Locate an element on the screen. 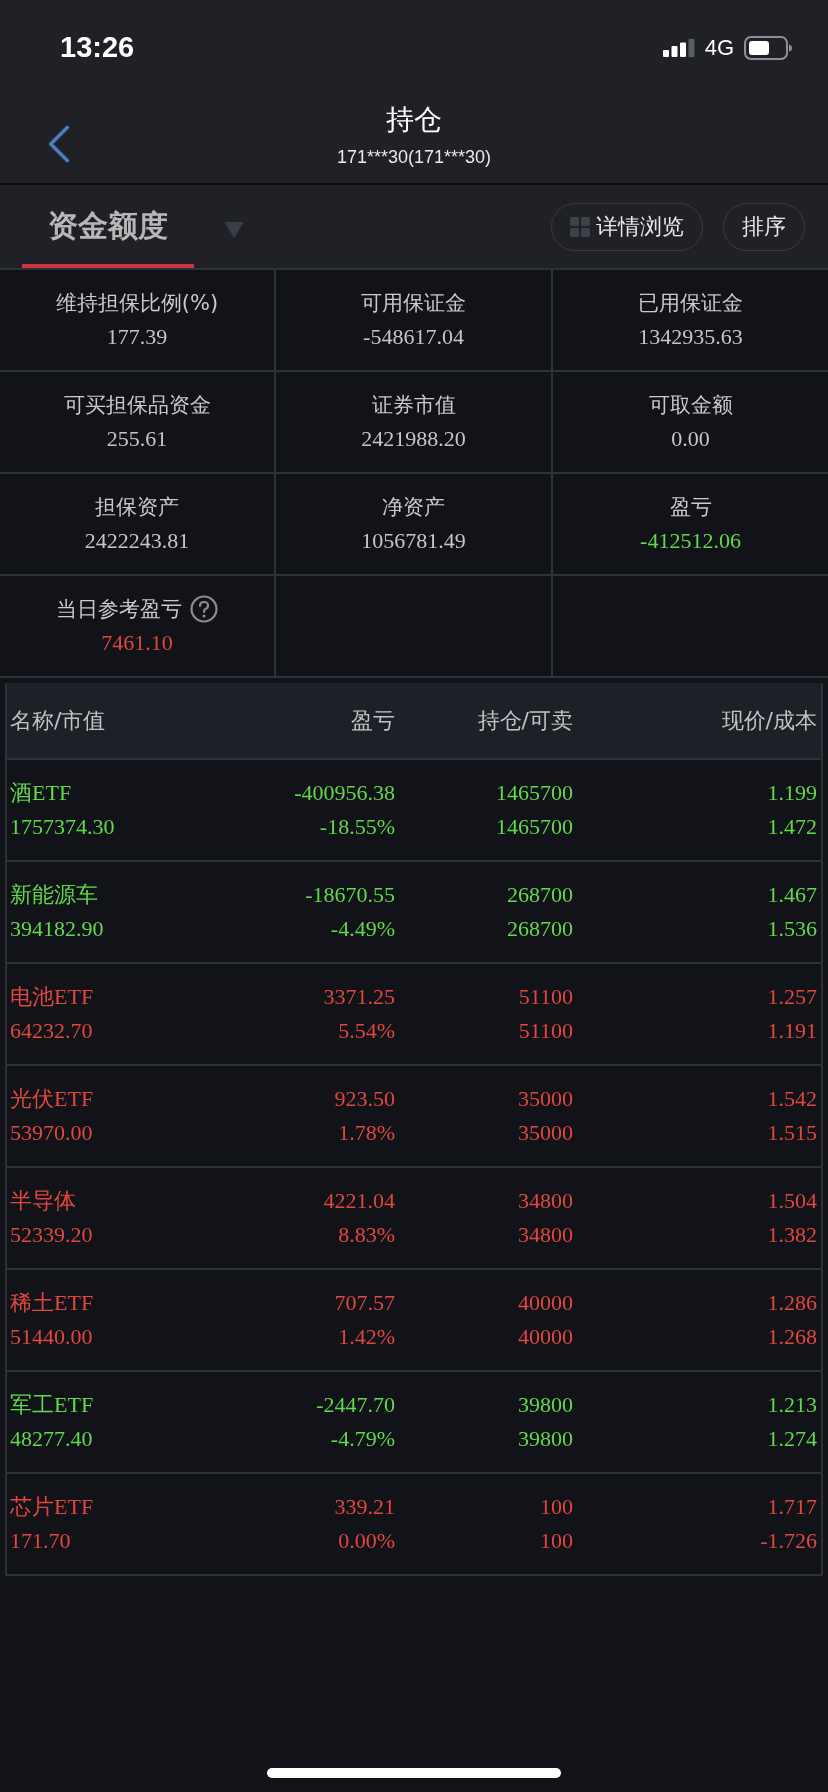 This screenshot has width=828, height=1792. status-time: 13:26 is located at coordinates (97, 47).